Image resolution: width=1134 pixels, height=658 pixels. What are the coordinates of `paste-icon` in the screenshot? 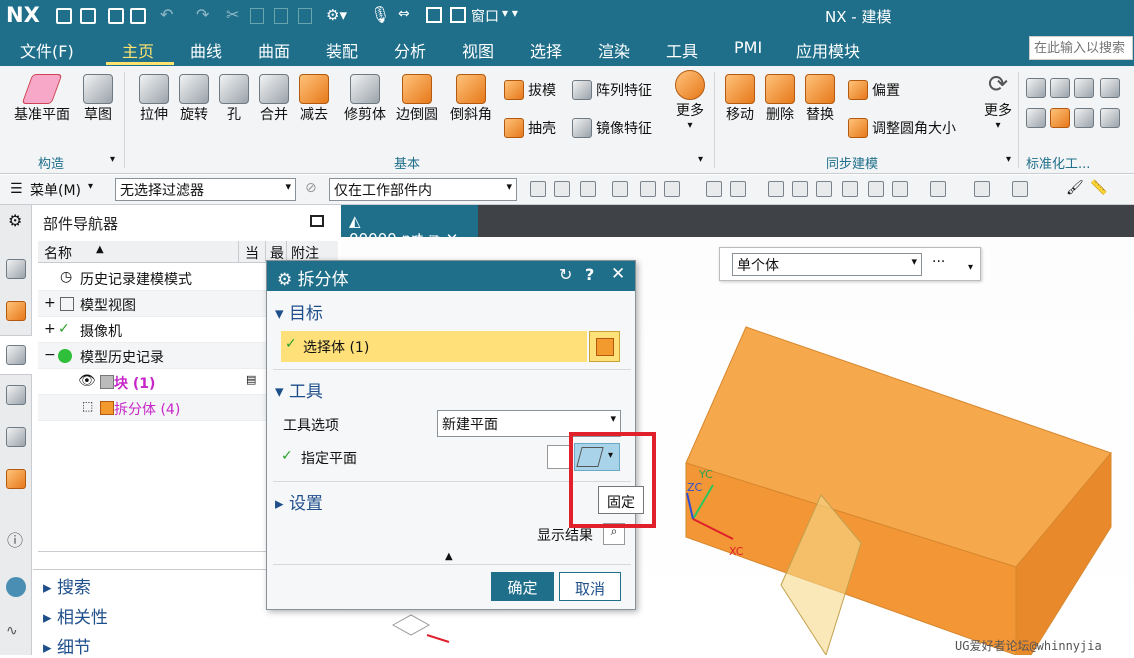 It's located at (281, 16).